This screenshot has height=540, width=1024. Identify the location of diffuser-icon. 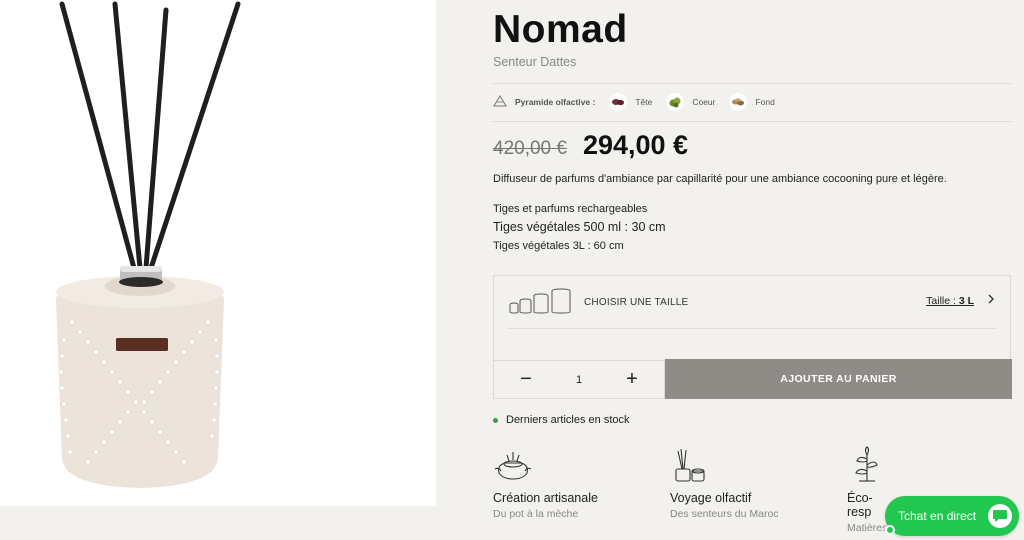
(755, 467).